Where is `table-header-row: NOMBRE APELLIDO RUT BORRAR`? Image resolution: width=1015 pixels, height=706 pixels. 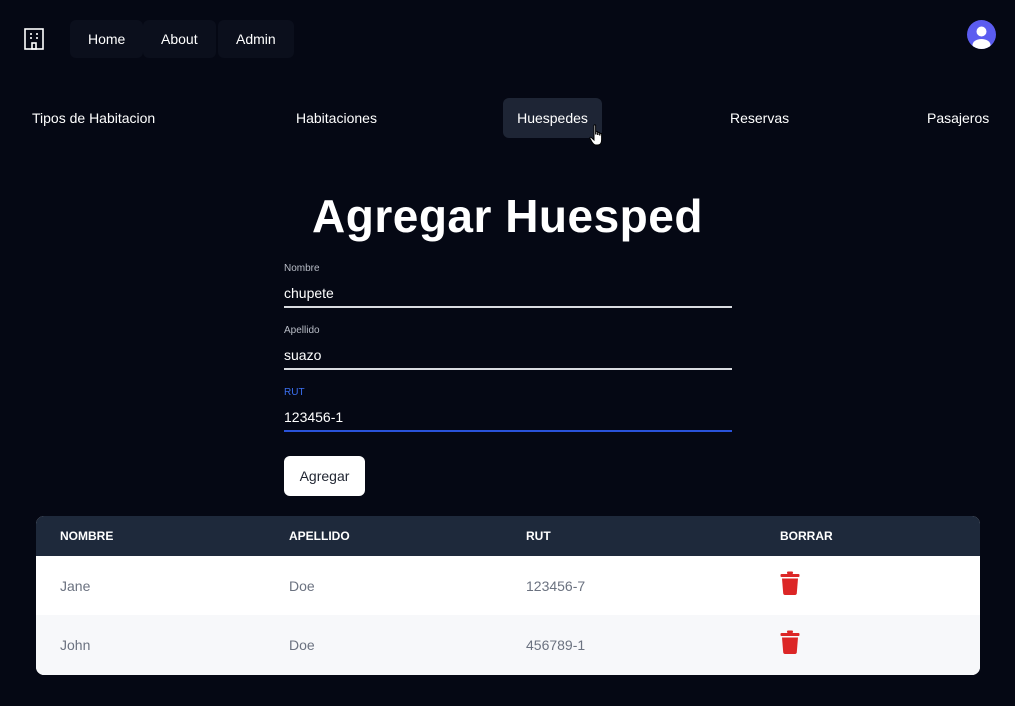 table-header-row: NOMBRE APELLIDO RUT BORRAR is located at coordinates (508, 536).